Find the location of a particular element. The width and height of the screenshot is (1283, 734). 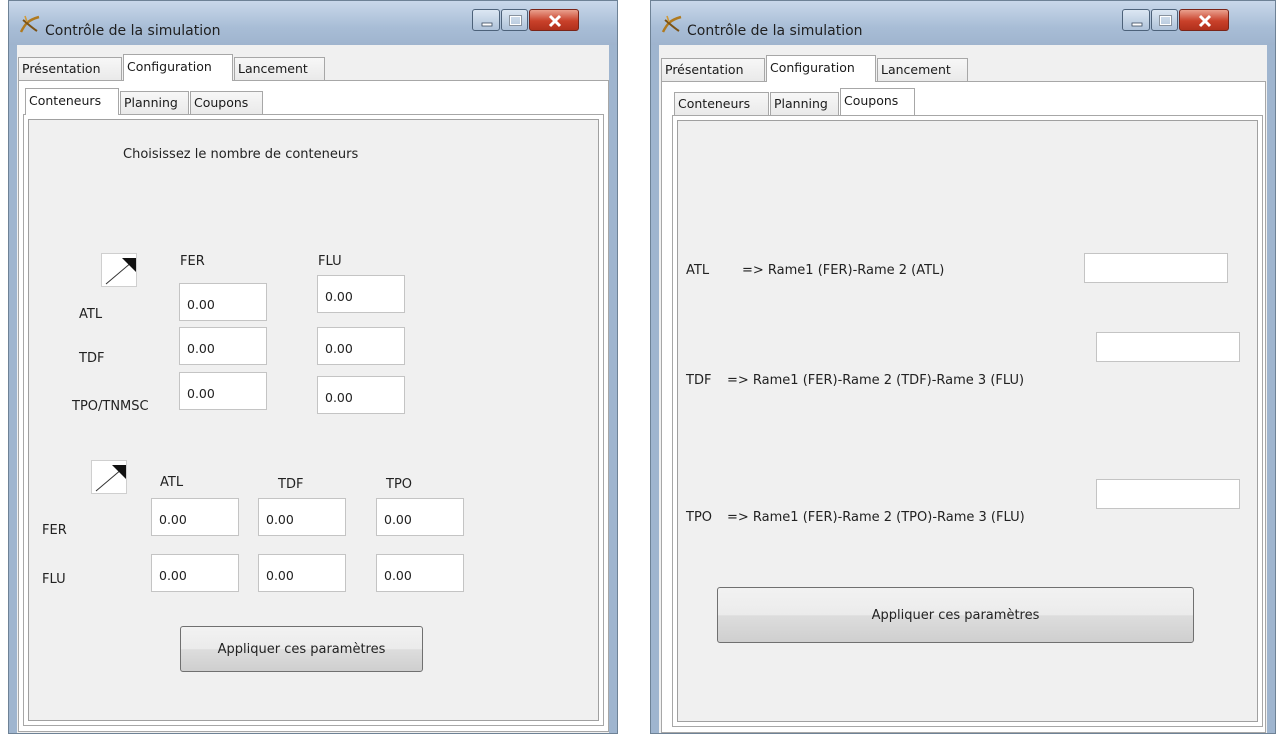

coupon-route: => Rame1 (FER)-Rame 2 (TDF)-Rame 3 (FLU) is located at coordinates (876, 380).